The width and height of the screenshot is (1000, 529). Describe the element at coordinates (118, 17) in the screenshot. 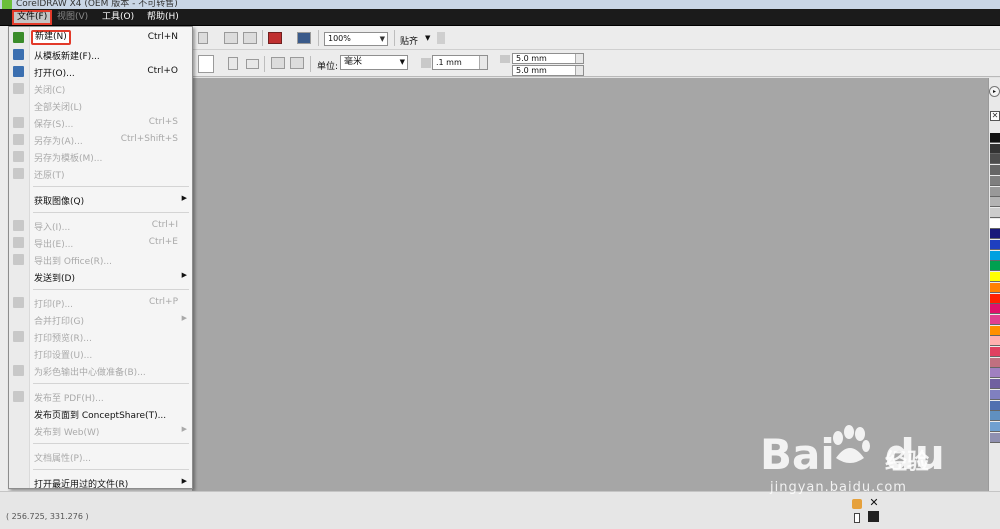

I see `menu-tools: 工具(O)` at that location.